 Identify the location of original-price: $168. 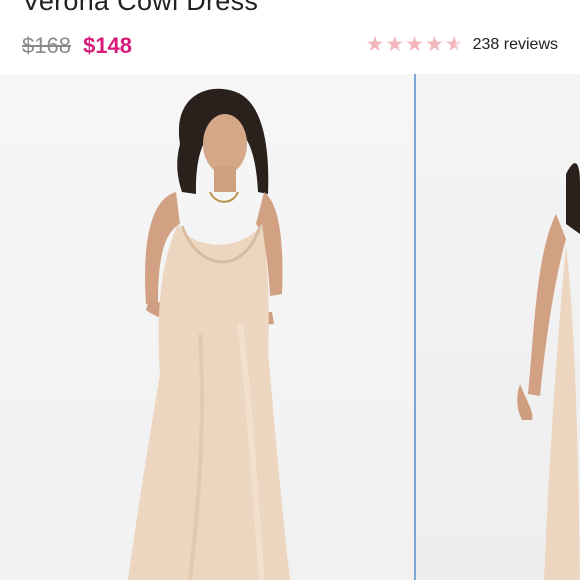
(46, 45).